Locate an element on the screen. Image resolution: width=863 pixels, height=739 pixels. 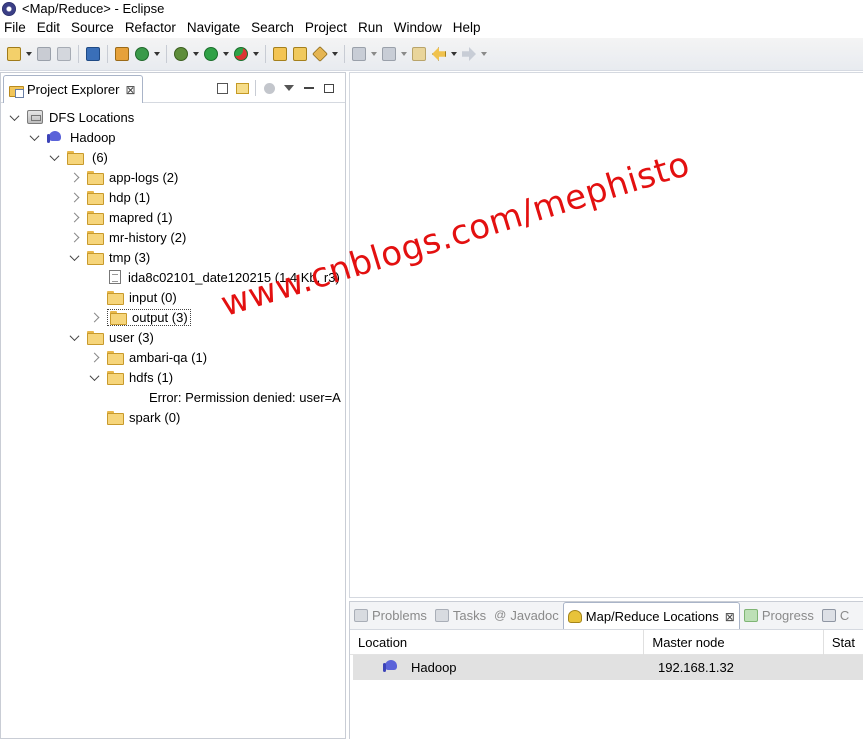
new-project-button is located at coordinates (280, 54).